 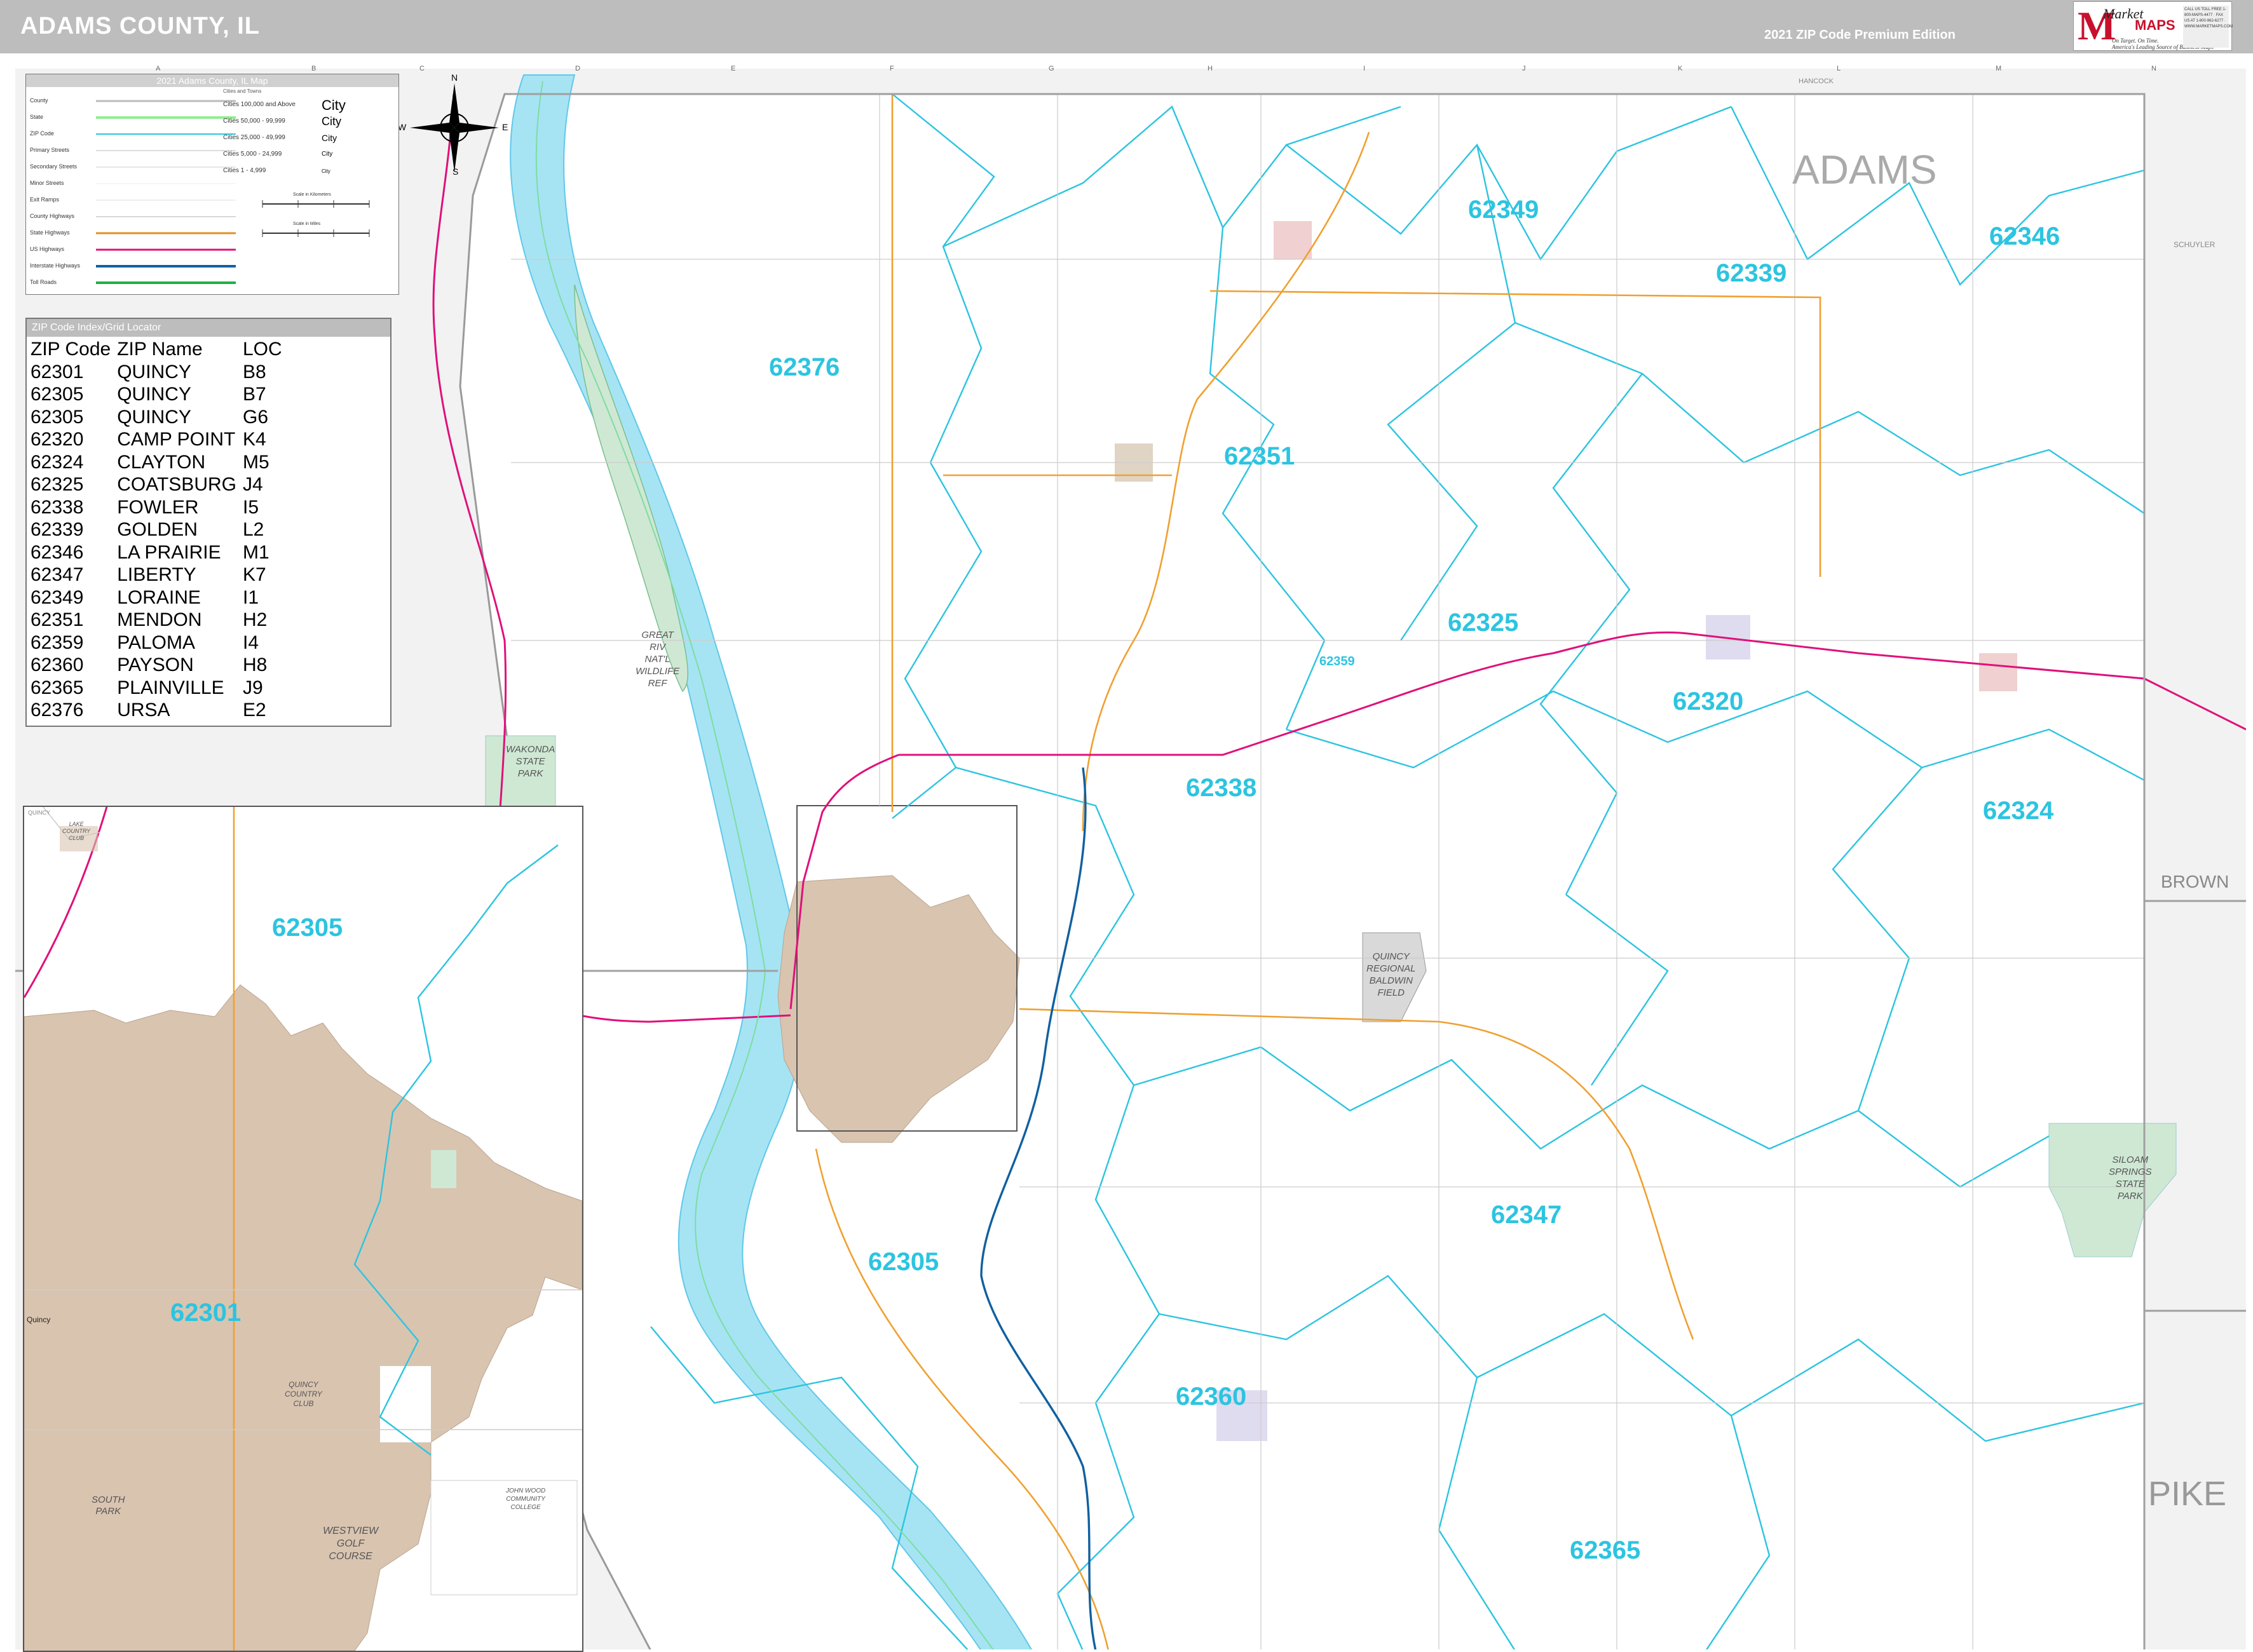 What do you see at coordinates (252, 688) in the screenshot?
I see `zip-index-zip-loc: J9` at bounding box center [252, 688].